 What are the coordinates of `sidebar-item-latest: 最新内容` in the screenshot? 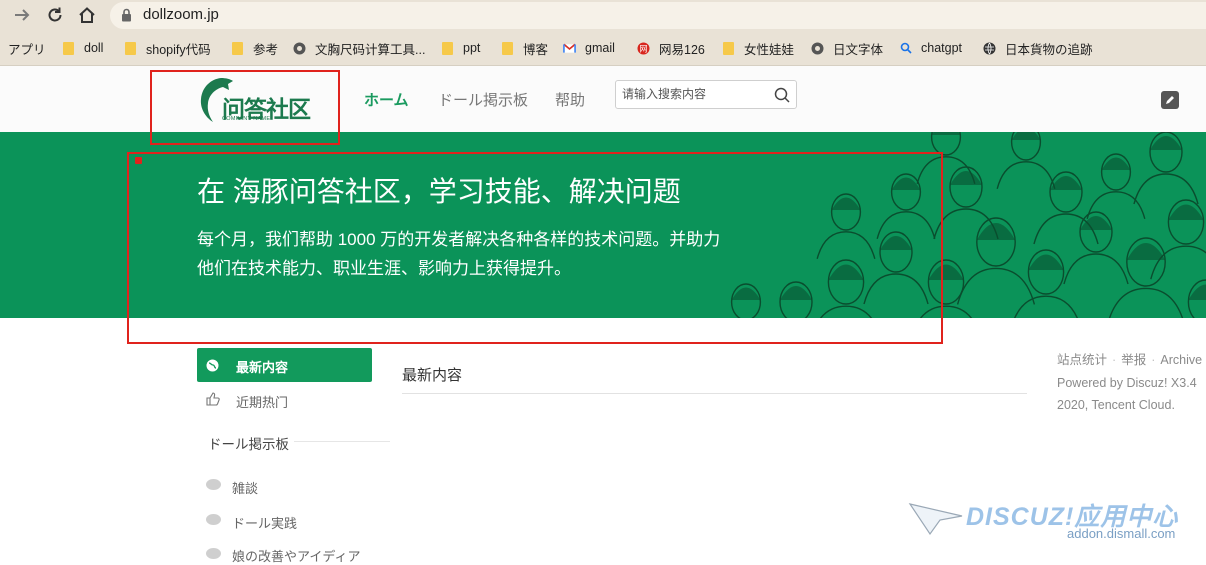 It's located at (284, 365).